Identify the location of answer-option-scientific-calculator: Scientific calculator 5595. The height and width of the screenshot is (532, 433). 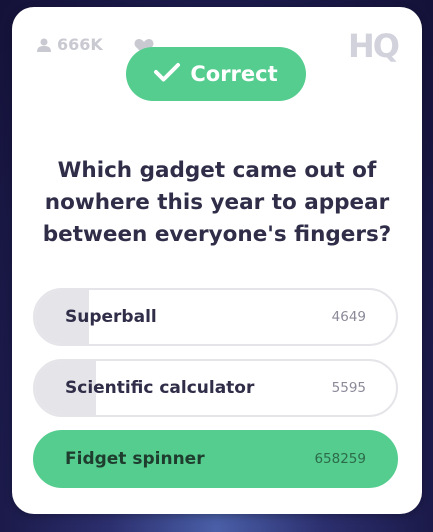
(215, 388).